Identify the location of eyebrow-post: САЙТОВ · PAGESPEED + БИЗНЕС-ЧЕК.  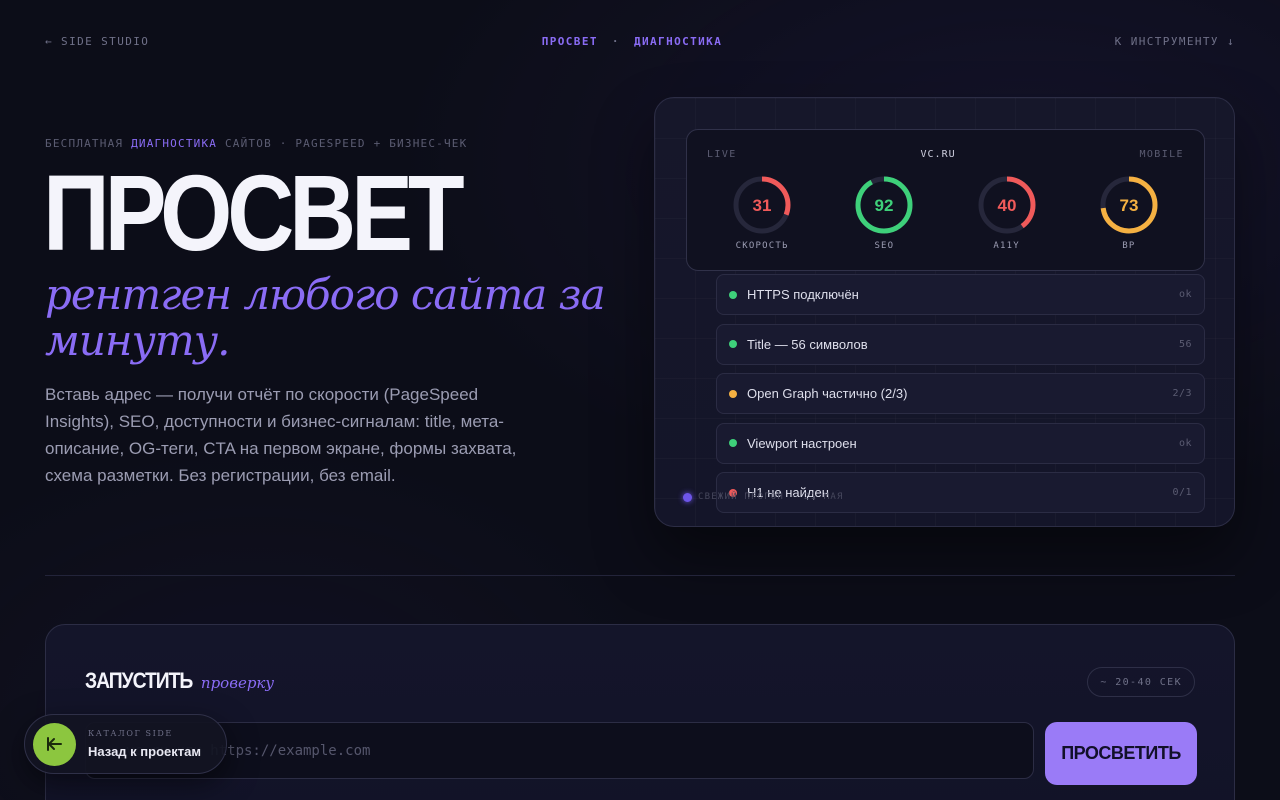
(346, 143).